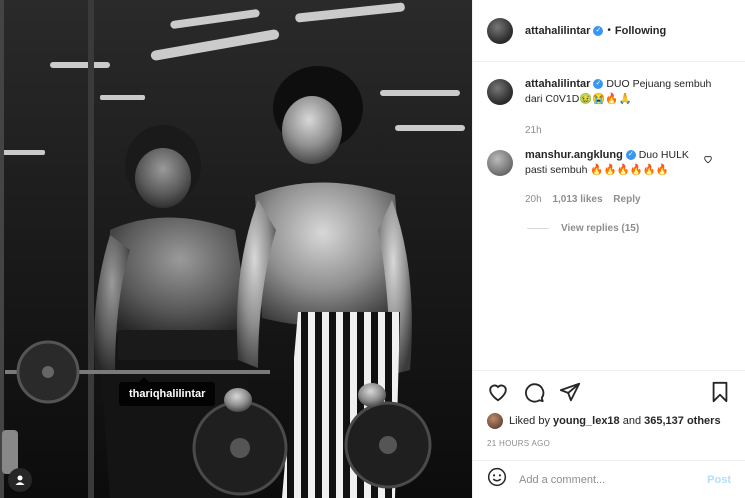  What do you see at coordinates (167, 391) in the screenshot?
I see `user-tag-label: thariqhalilintar` at bounding box center [167, 391].